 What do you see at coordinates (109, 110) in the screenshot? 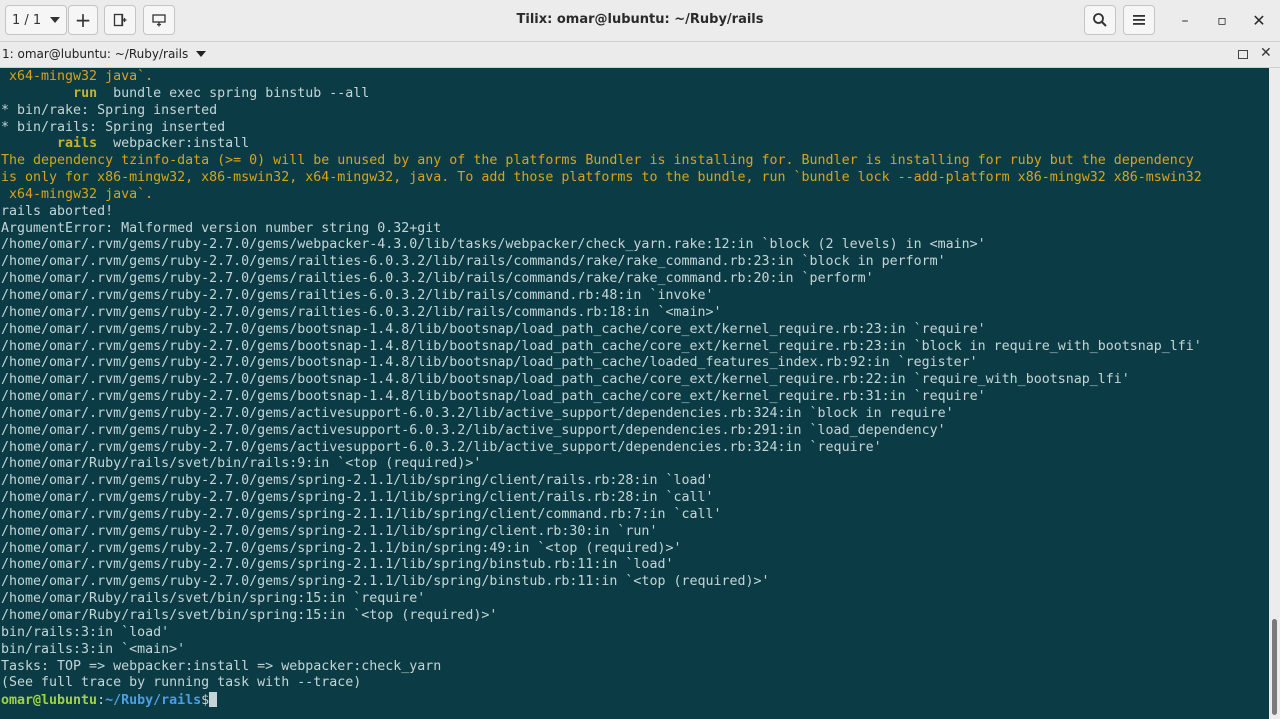
I see `terminal-line: * bin/rake: Spring inserted` at bounding box center [109, 110].